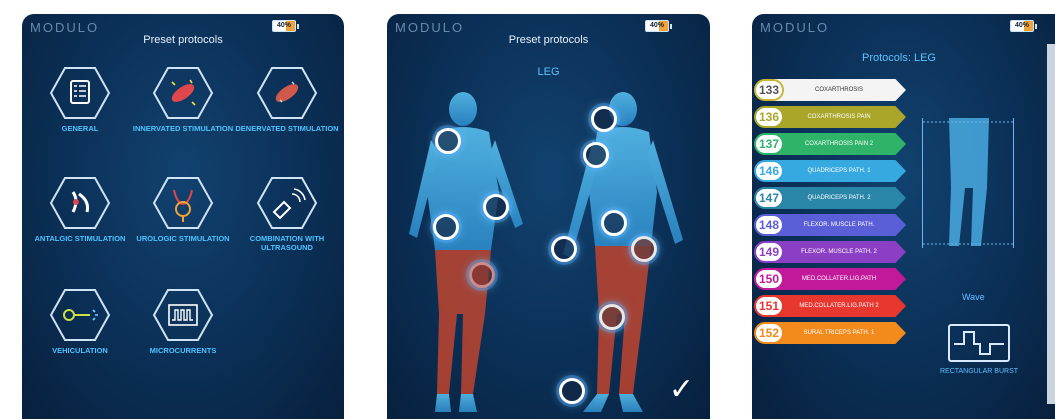 This screenshot has height=419, width=1055. I want to click on protocol-denervated: DENERVATED STIMULATION, so click(287, 99).